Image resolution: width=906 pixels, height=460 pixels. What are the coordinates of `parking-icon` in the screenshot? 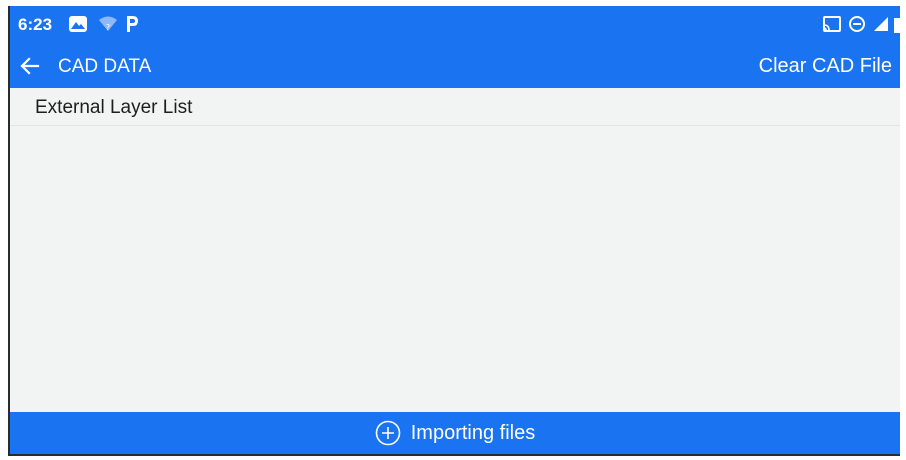 It's located at (132, 24).